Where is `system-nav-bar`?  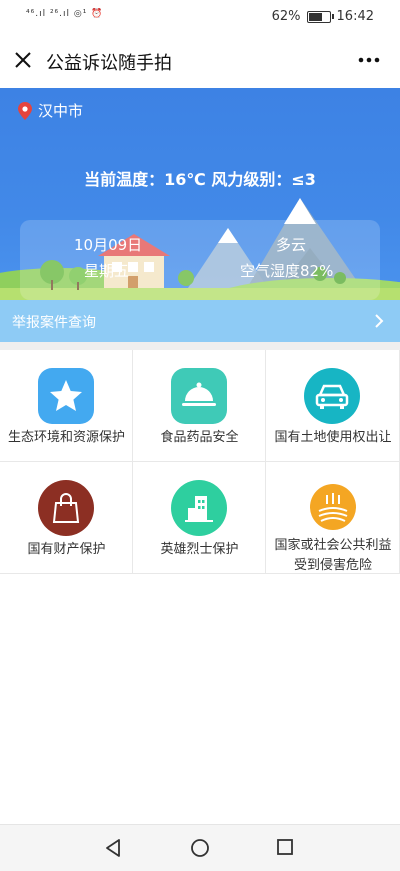 system-nav-bar is located at coordinates (200, 847).